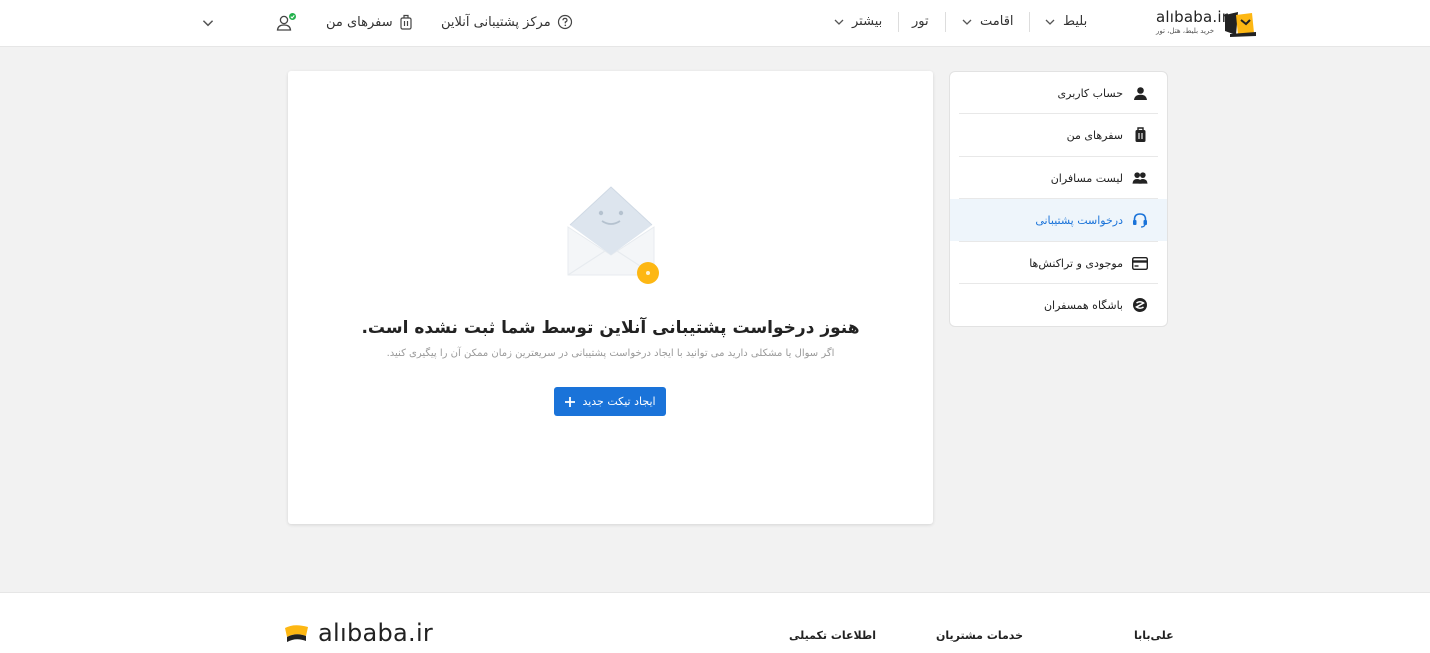 The height and width of the screenshot is (653, 1430). I want to click on footer-logo: alıbaba.ir, so click(358, 633).